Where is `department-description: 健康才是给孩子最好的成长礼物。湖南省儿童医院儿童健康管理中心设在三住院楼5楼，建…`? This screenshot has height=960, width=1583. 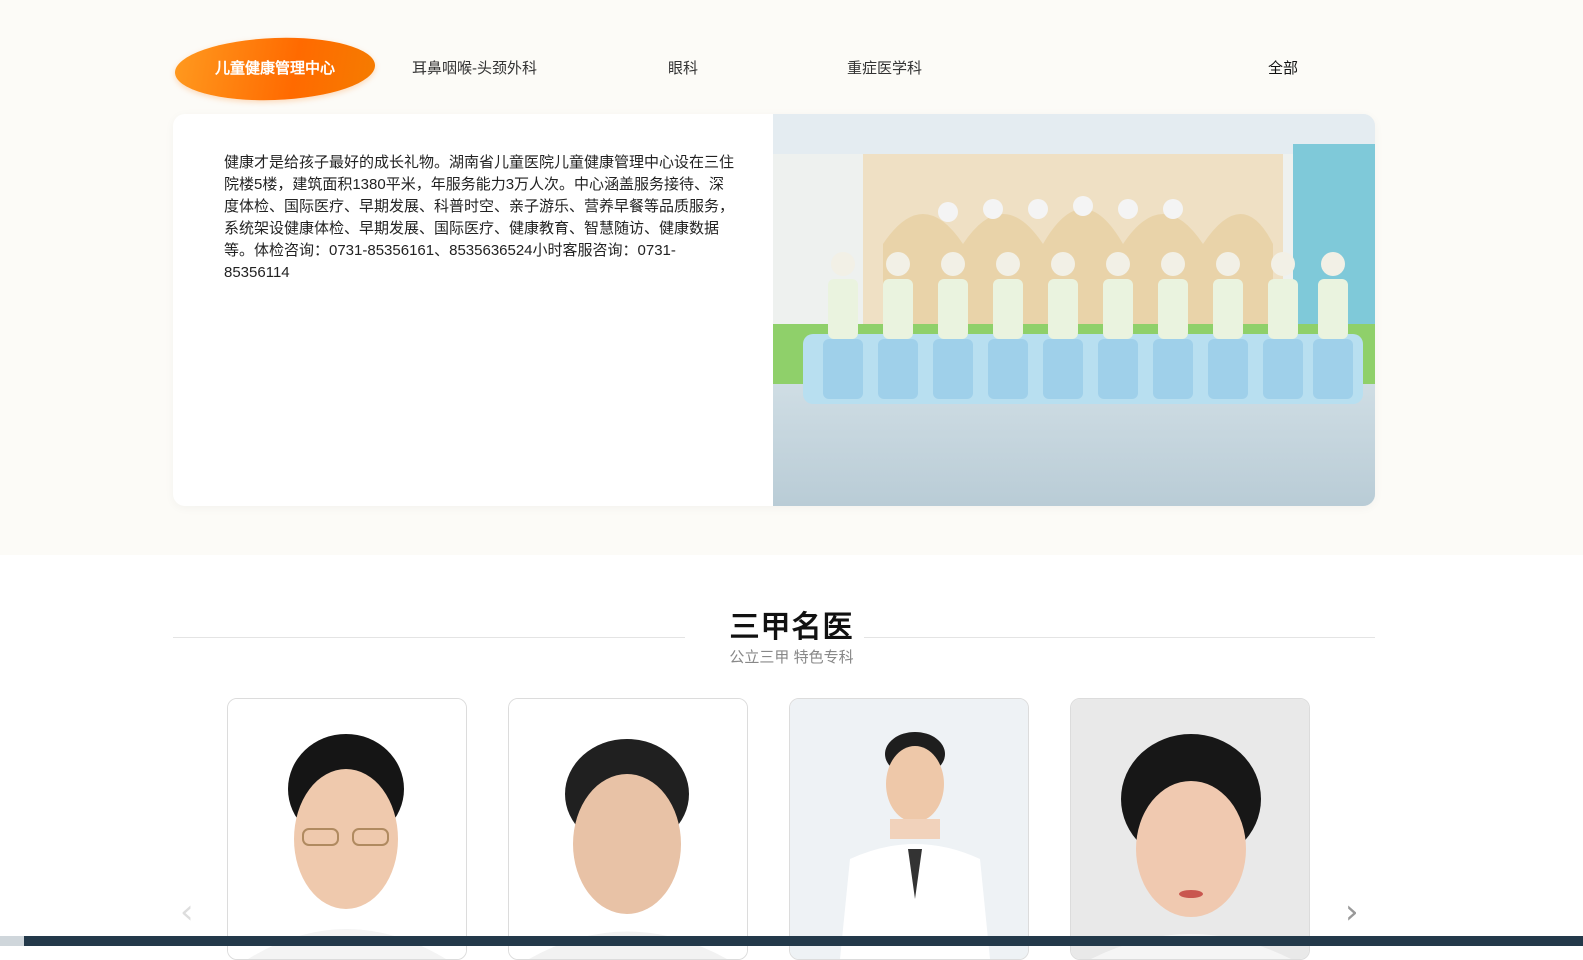 department-description: 健康才是给孩子最好的成长礼物。湖南省儿童医院儿童健康管理中心设在三住院楼5楼，建… is located at coordinates (479, 217).